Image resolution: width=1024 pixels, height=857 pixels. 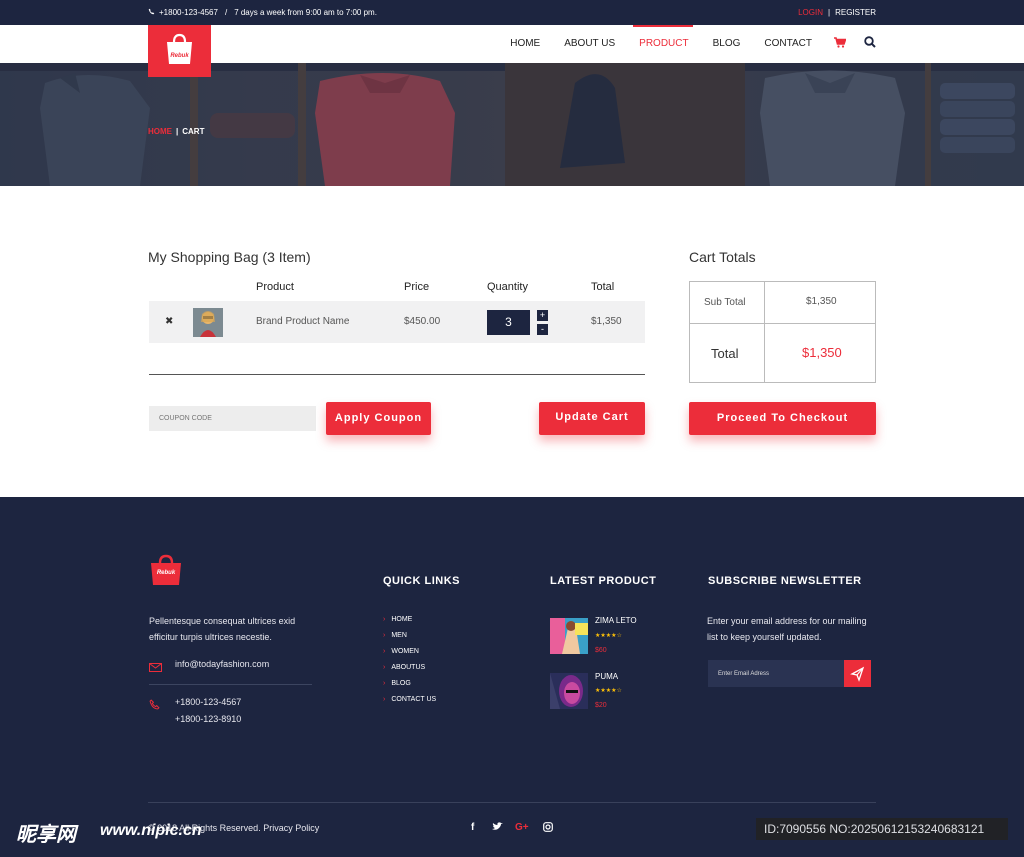 I want to click on shopping-bag-icon, so click(x=179, y=48).